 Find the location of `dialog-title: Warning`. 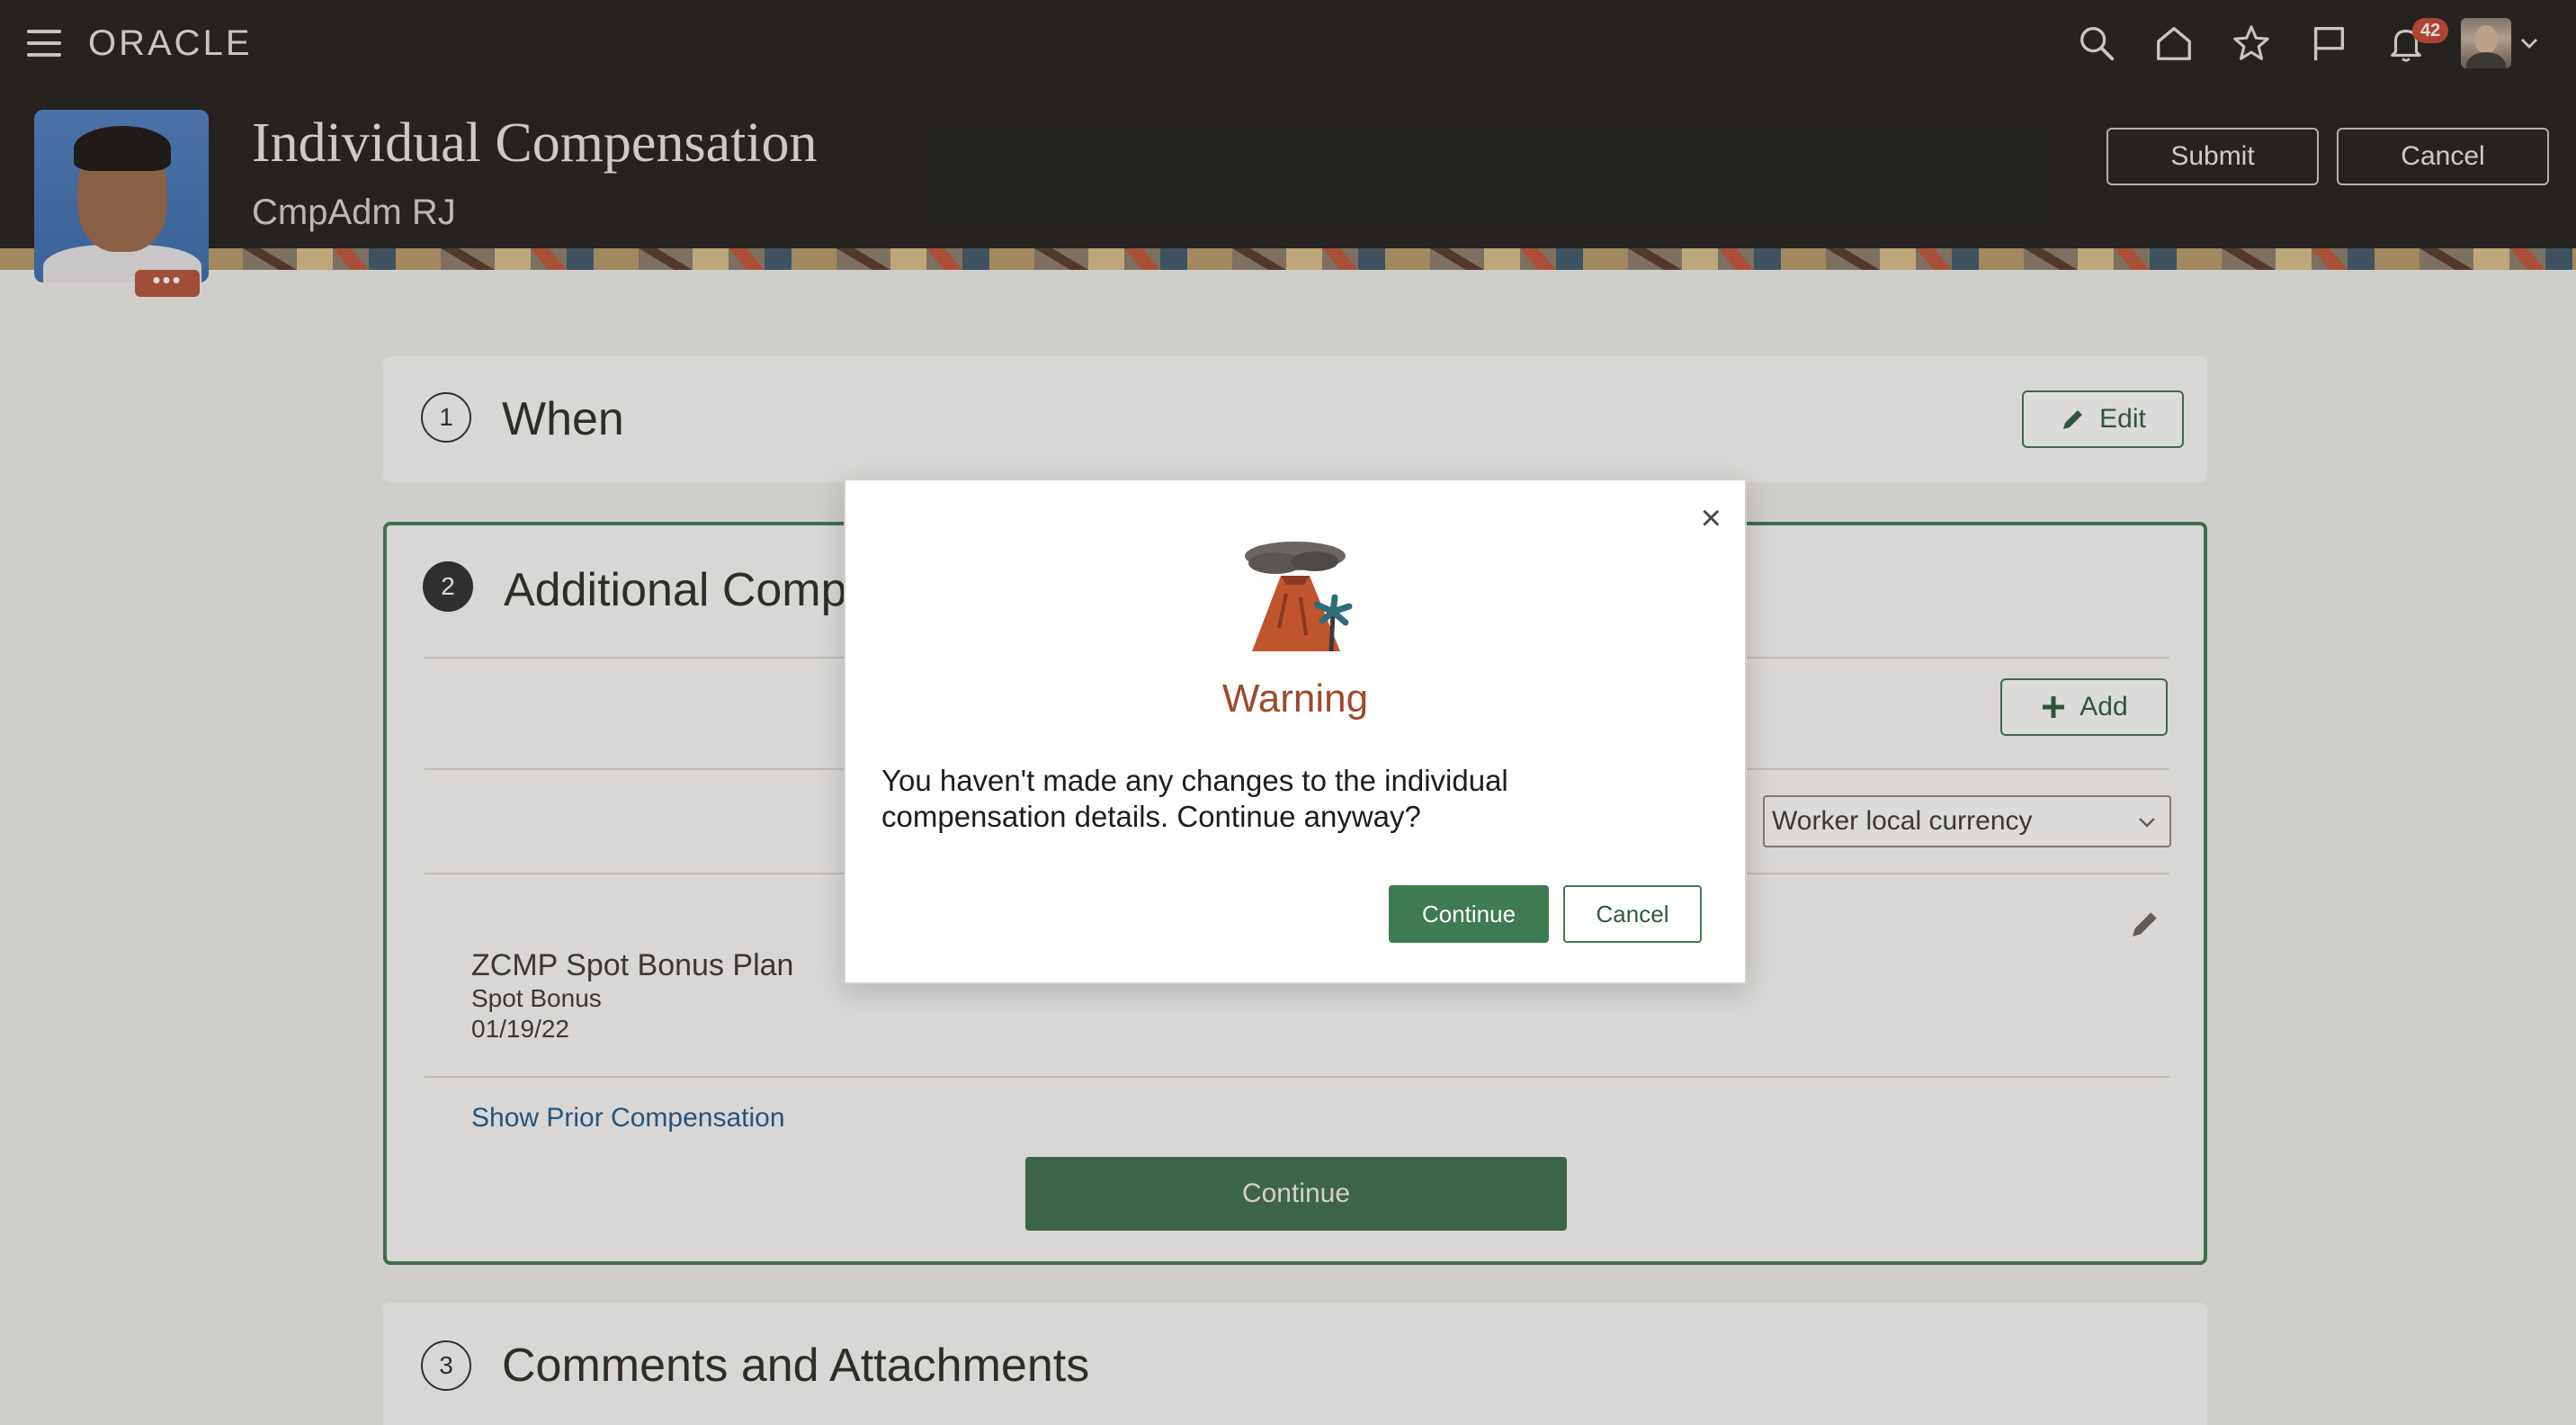

dialog-title: Warning is located at coordinates (1295, 699).